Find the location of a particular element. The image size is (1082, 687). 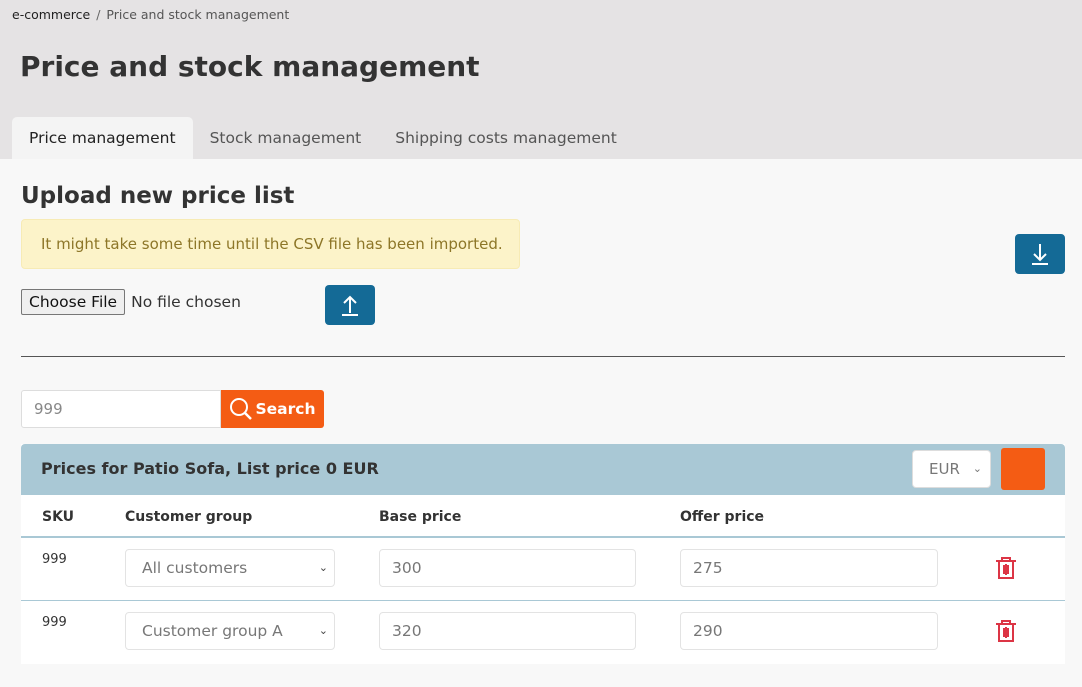

search-button: Search is located at coordinates (272, 409).